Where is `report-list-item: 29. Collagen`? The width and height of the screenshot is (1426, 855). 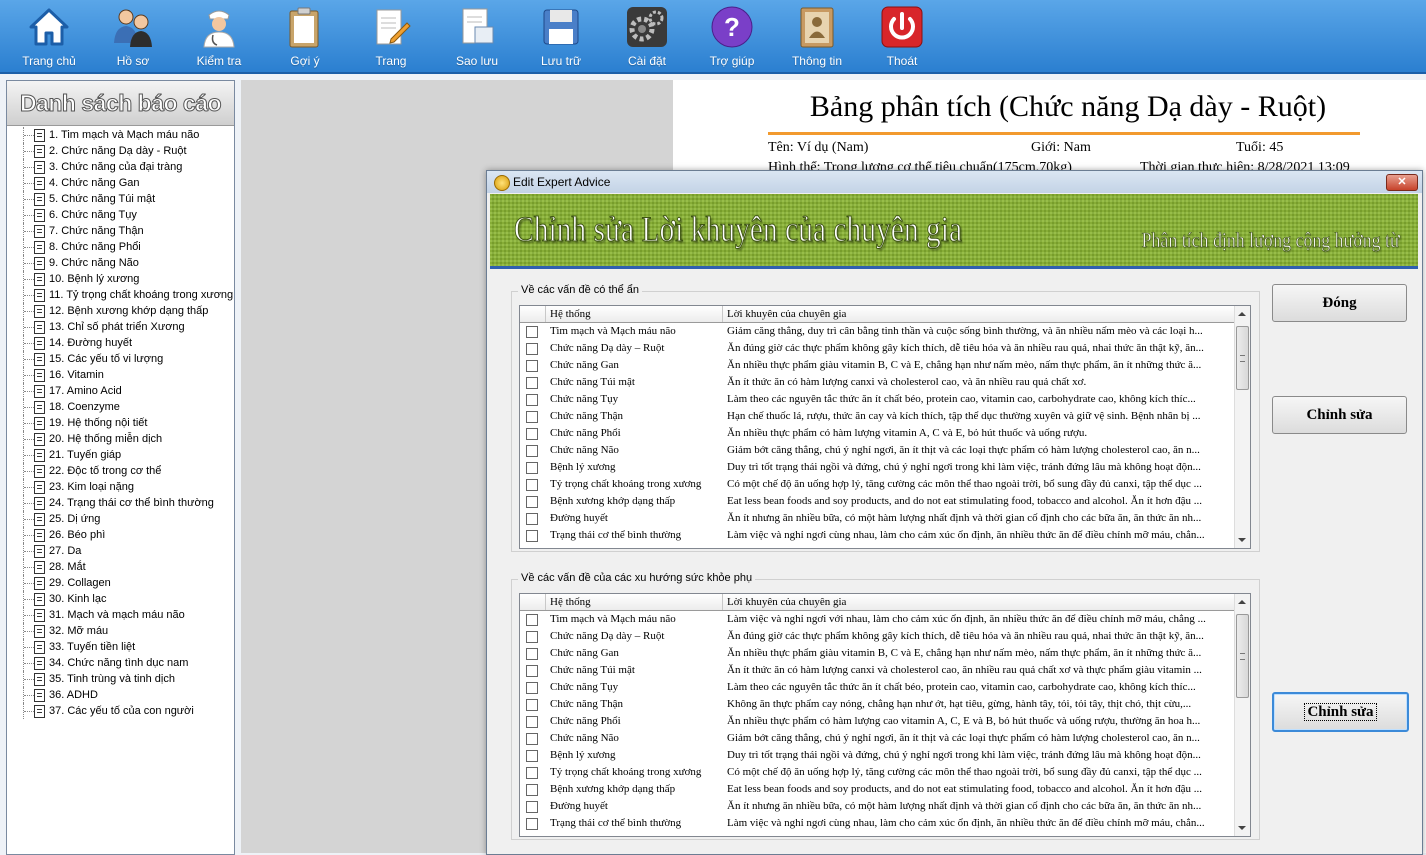
report-list-item: 29. Collagen is located at coordinates (122, 583).